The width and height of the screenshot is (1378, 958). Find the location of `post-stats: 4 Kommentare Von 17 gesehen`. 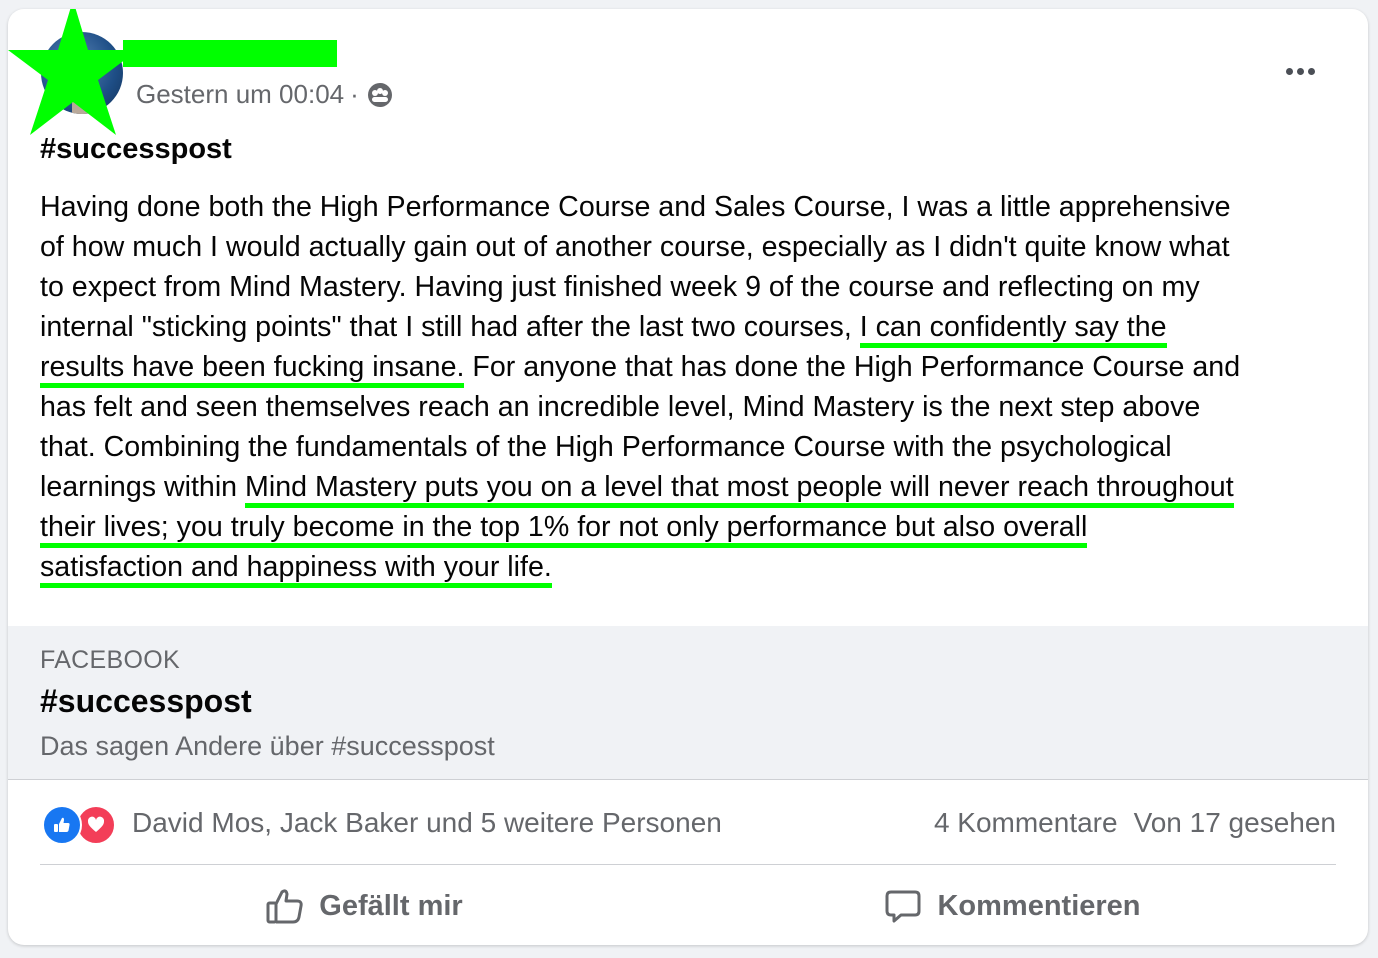

post-stats: 4 Kommentare Von 17 gesehen is located at coordinates (1135, 823).